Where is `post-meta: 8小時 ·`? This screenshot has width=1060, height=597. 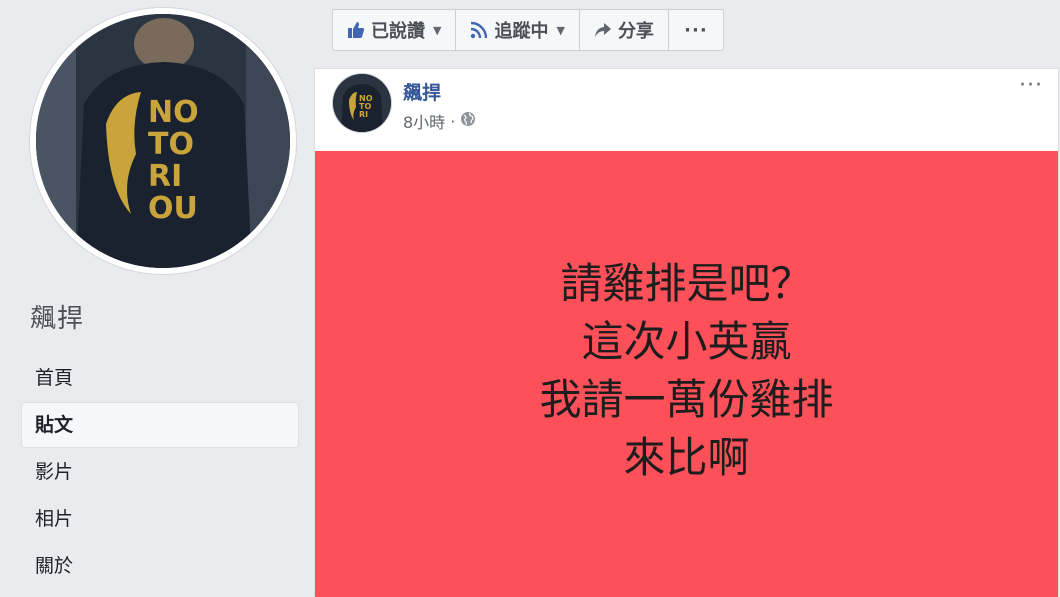 post-meta: 8小時 · is located at coordinates (439, 121).